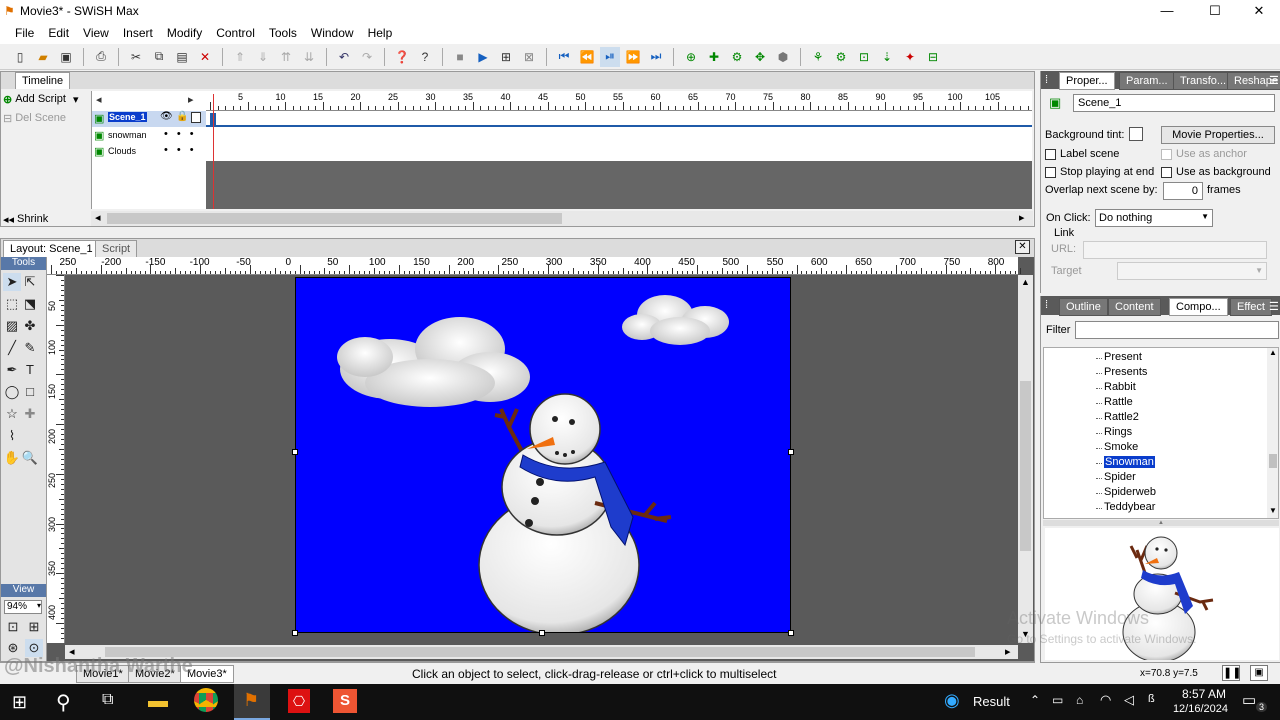 The image size is (1280, 720). I want to click on effect-b-icon: ⚙, so click(841, 57).